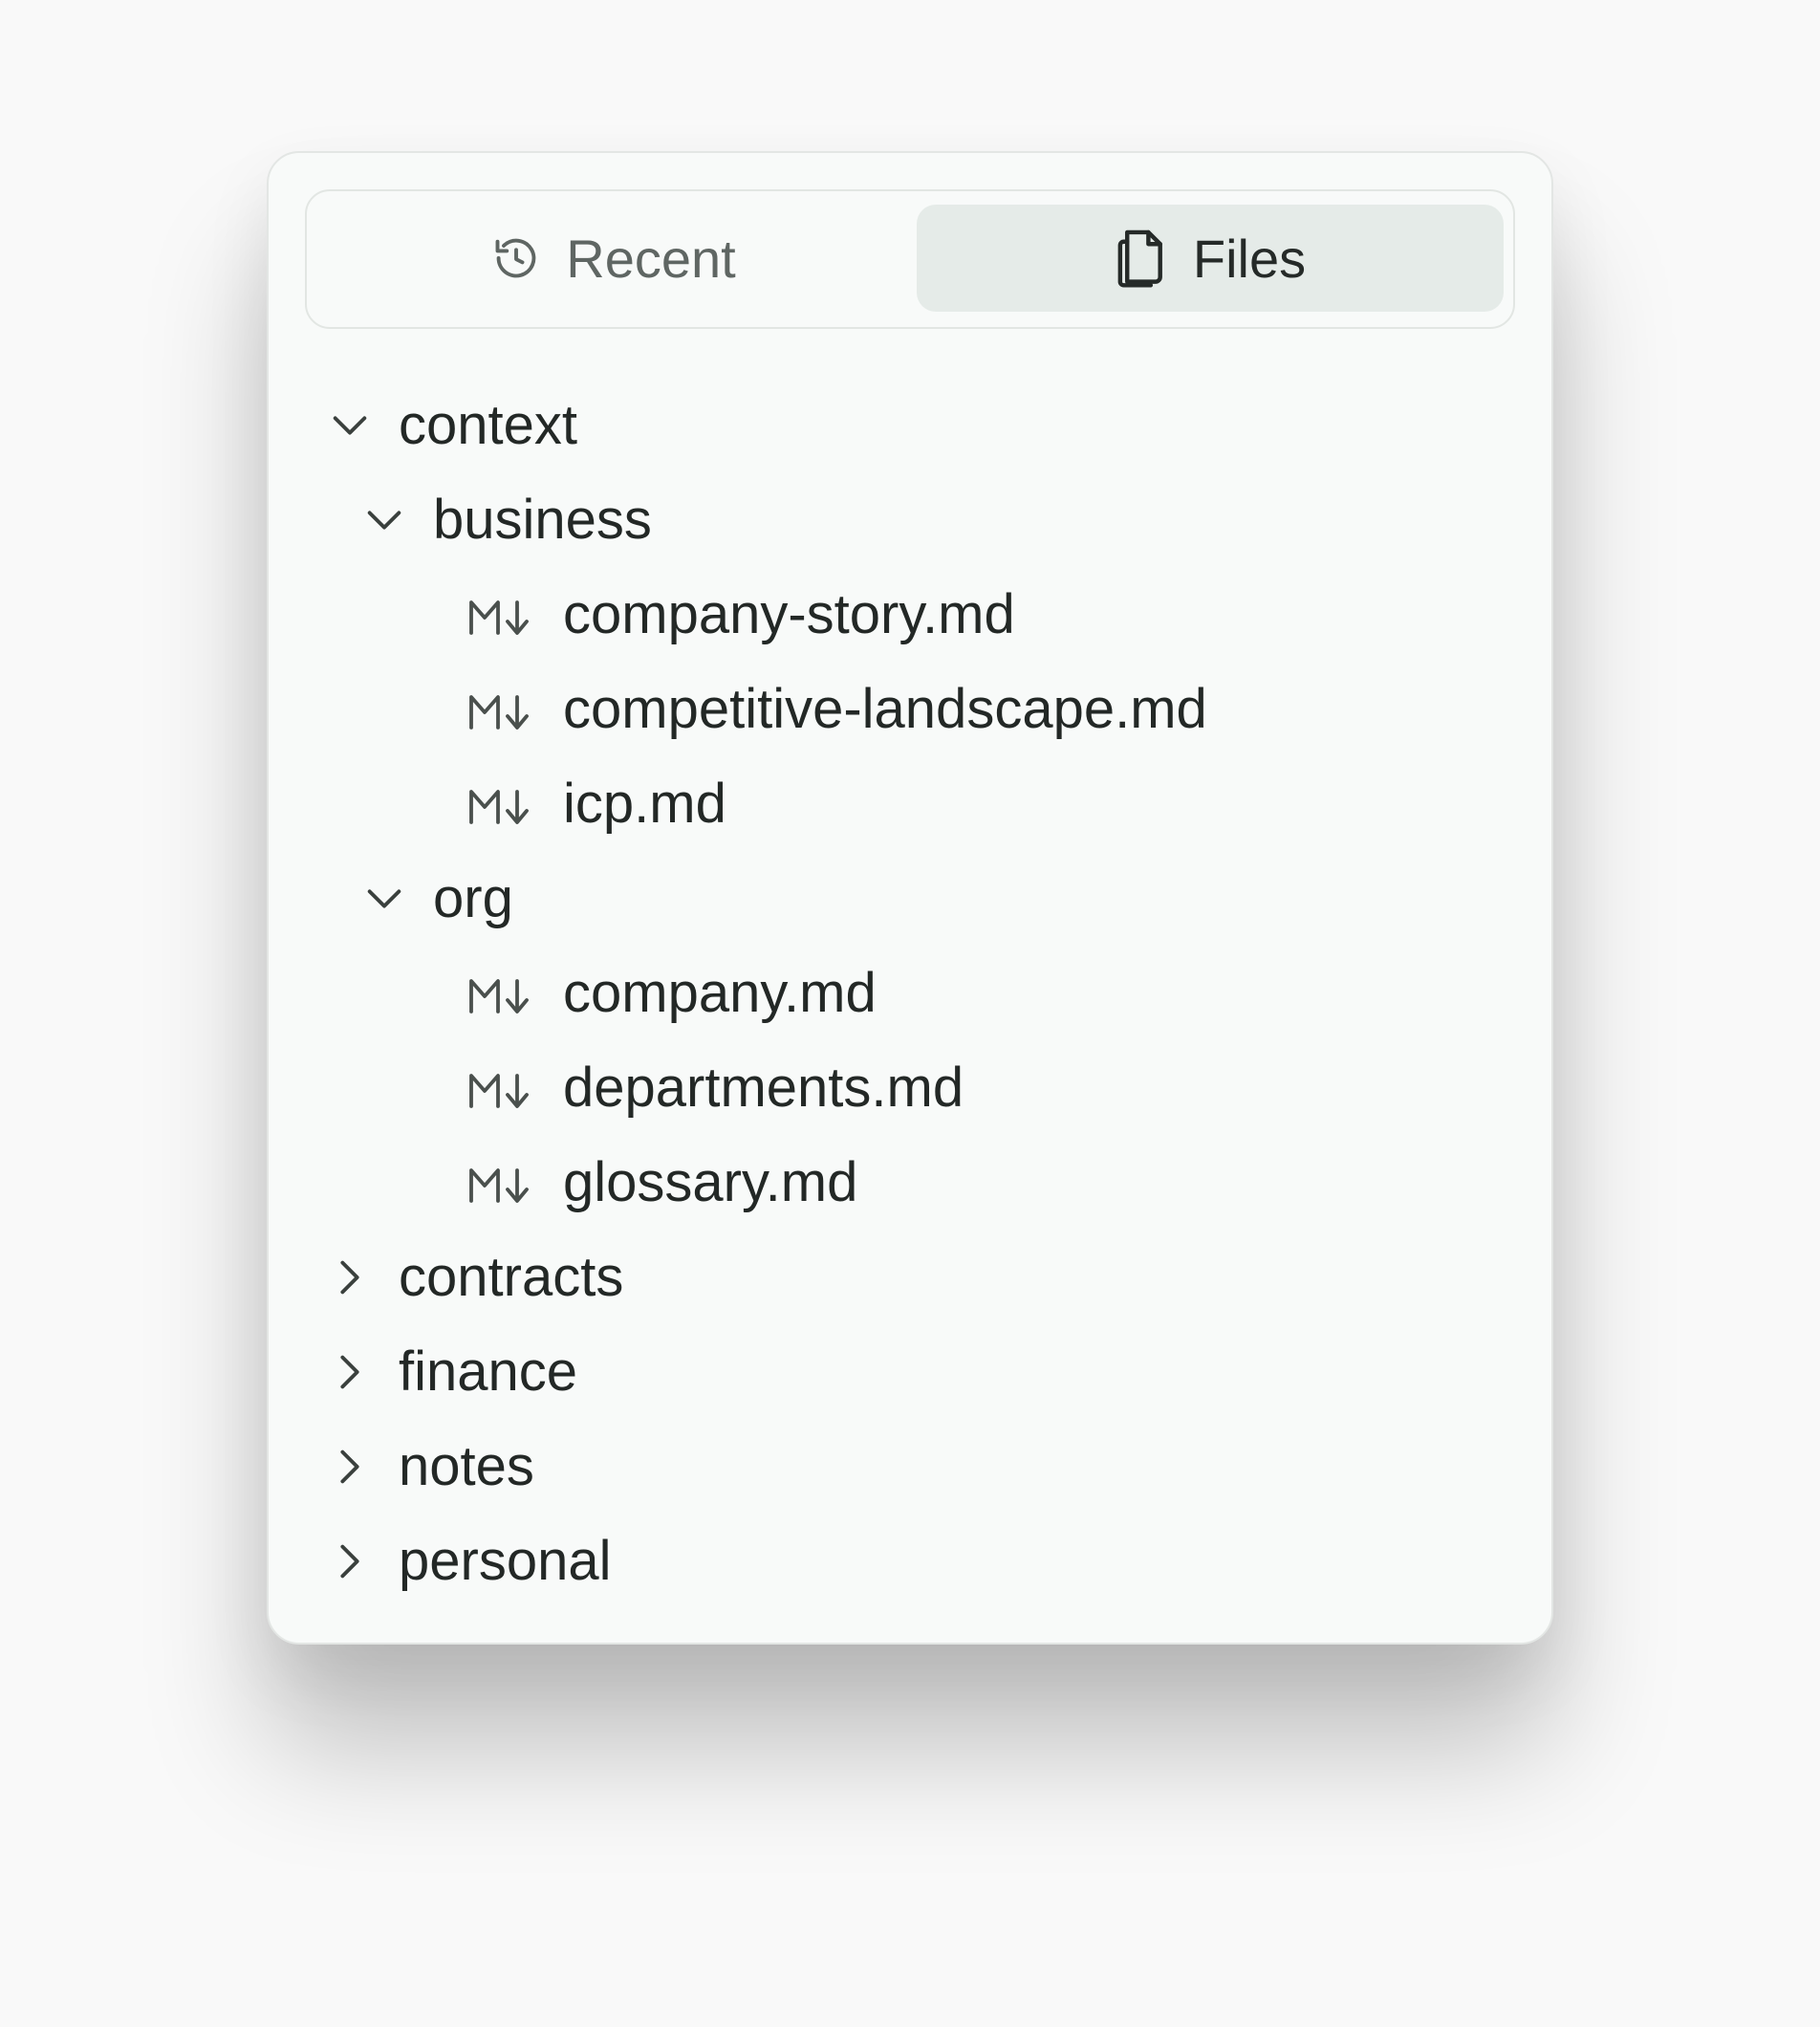 Image resolution: width=1820 pixels, height=2027 pixels. I want to click on folder-label: notes, so click(467, 1466).